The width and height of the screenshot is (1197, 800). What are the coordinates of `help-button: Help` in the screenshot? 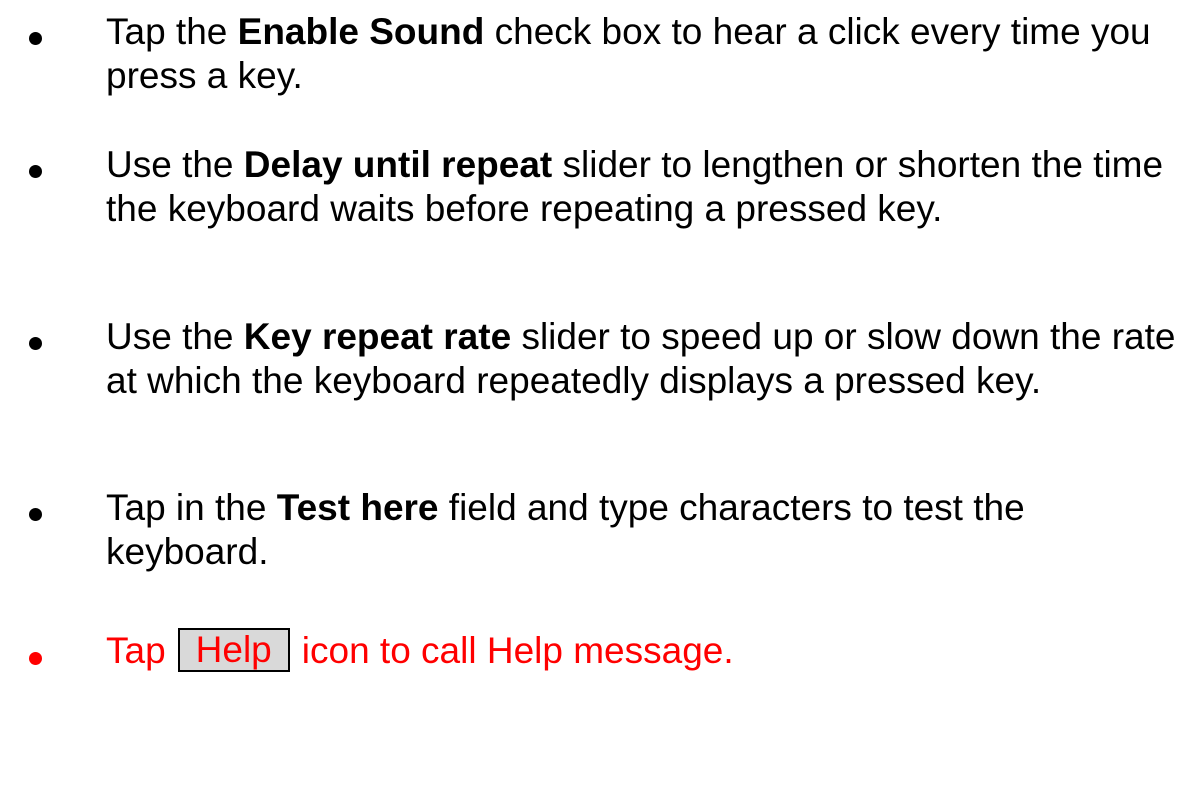 It's located at (233, 650).